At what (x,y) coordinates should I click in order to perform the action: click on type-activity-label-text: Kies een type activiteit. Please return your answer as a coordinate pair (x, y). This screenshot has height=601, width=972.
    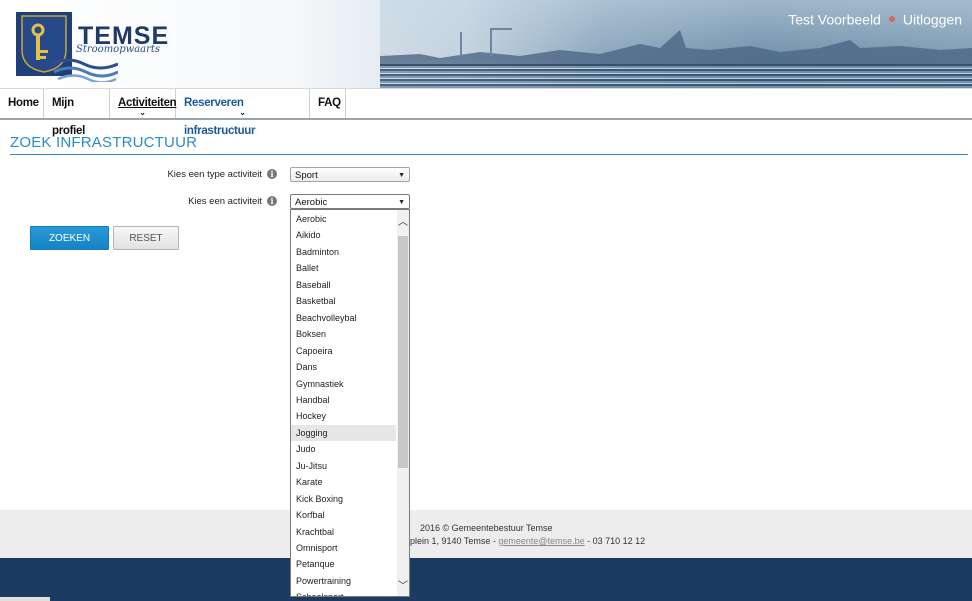
    Looking at the image, I should click on (214, 174).